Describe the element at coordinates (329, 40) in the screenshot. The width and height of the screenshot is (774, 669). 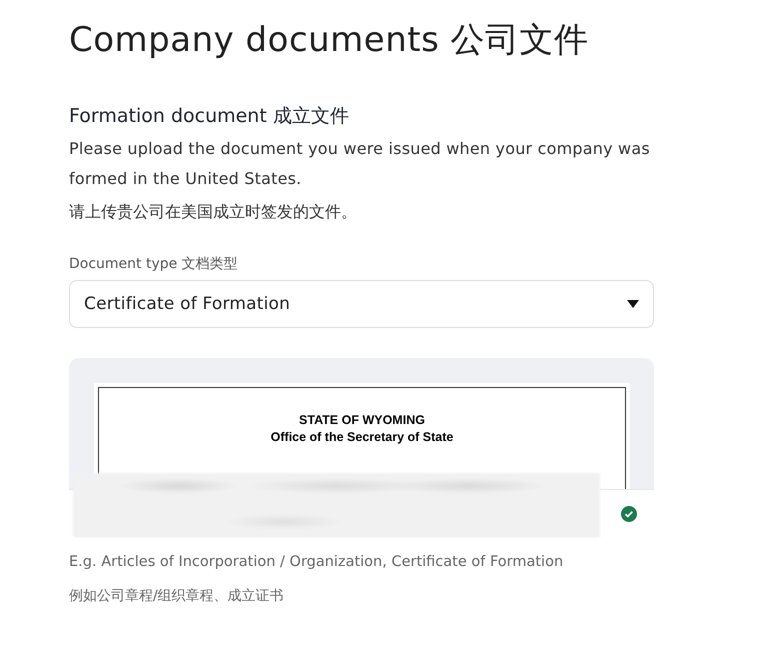
I see `page-title: Company documents 公司文件` at that location.